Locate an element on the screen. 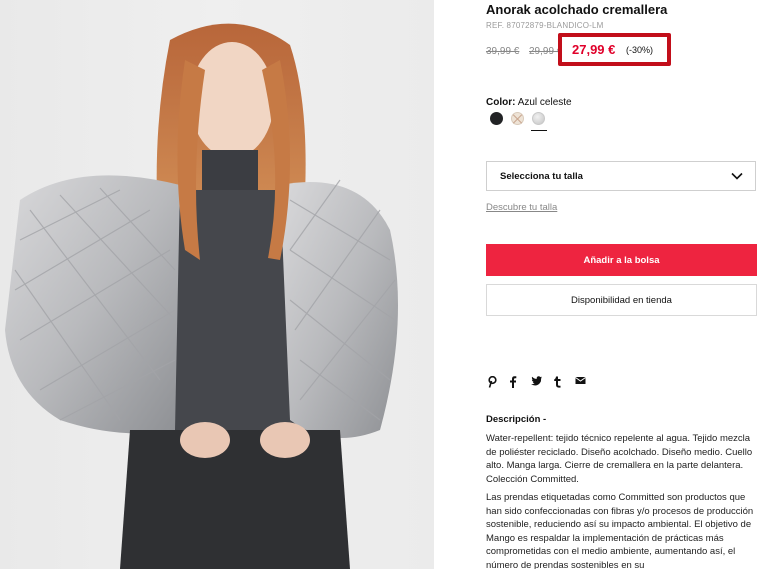  store-availability-button: Disponibilidad en tienda is located at coordinates (621, 300).